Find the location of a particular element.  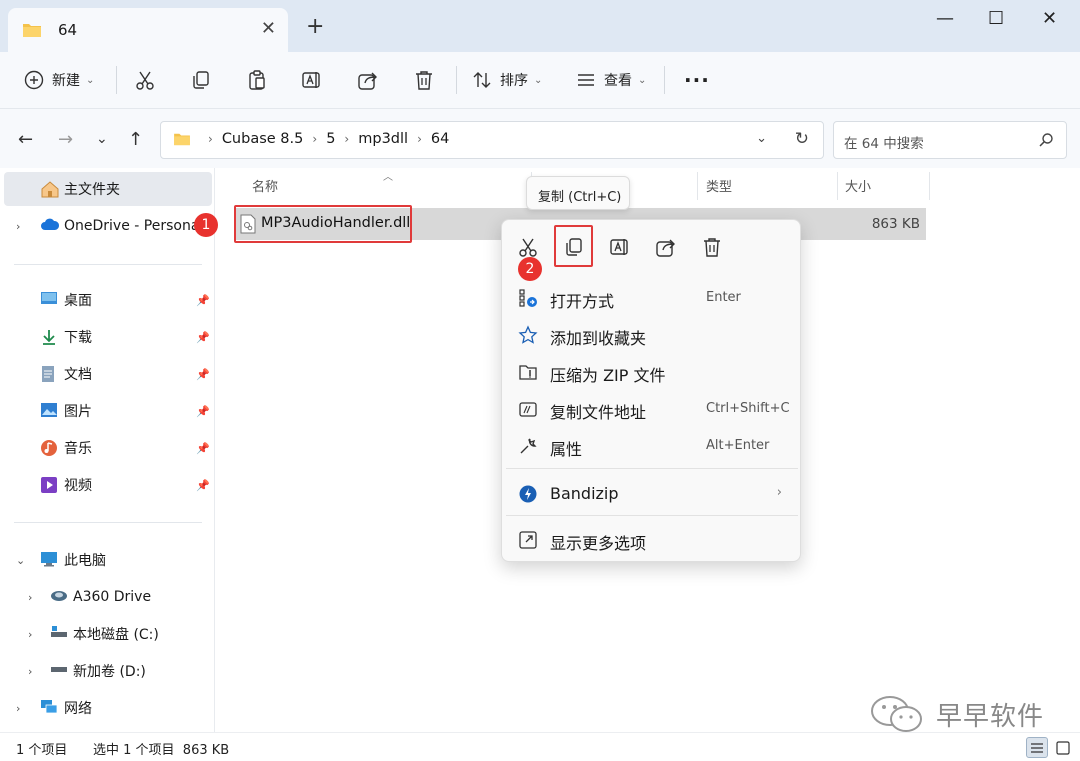

recent-locations-button: ⌄ is located at coordinates (102, 139).